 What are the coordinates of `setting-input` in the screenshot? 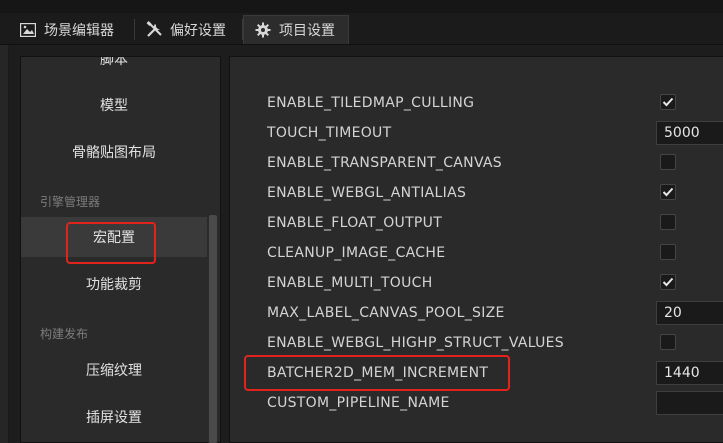 It's located at (689, 403).